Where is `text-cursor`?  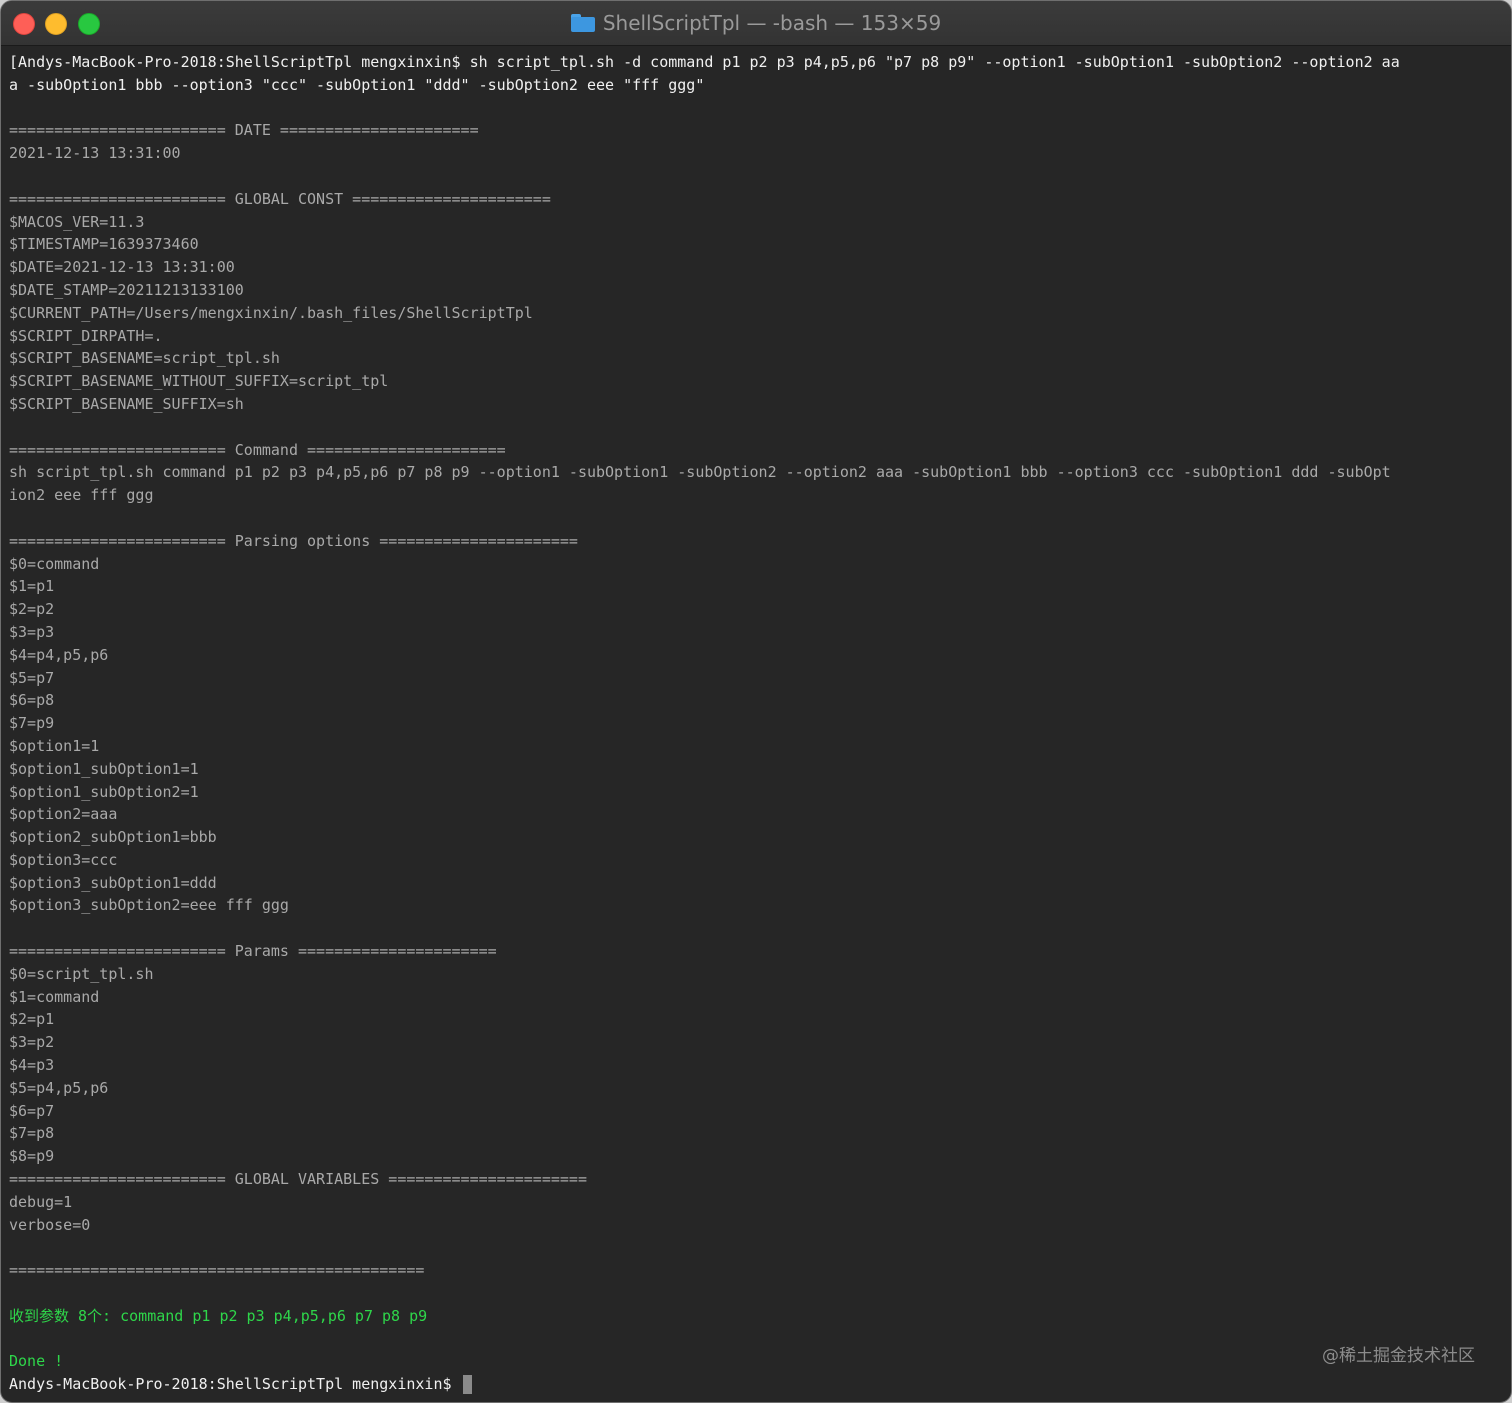 text-cursor is located at coordinates (467, 1385).